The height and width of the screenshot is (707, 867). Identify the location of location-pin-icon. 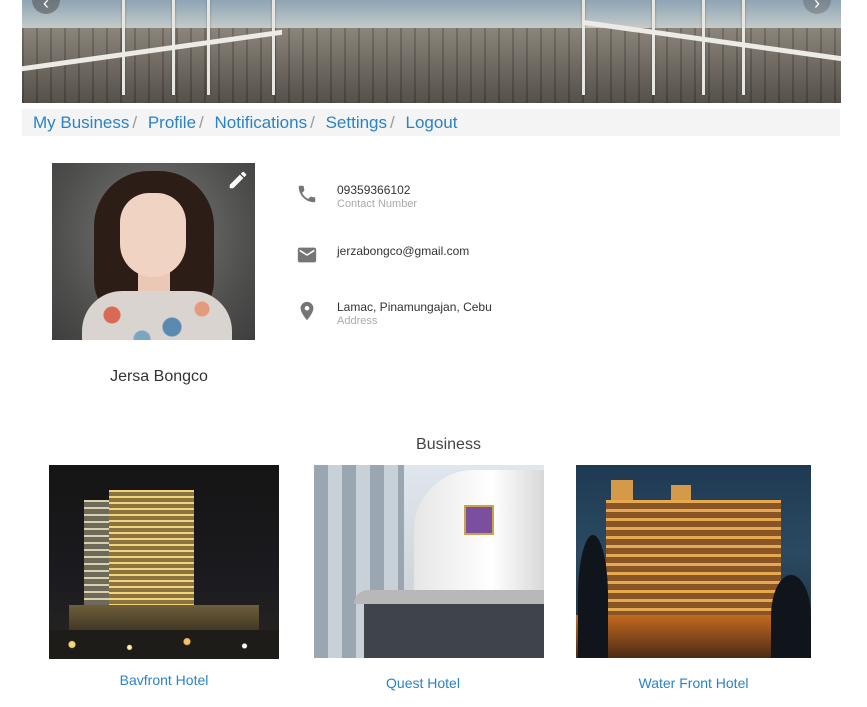
(307, 311).